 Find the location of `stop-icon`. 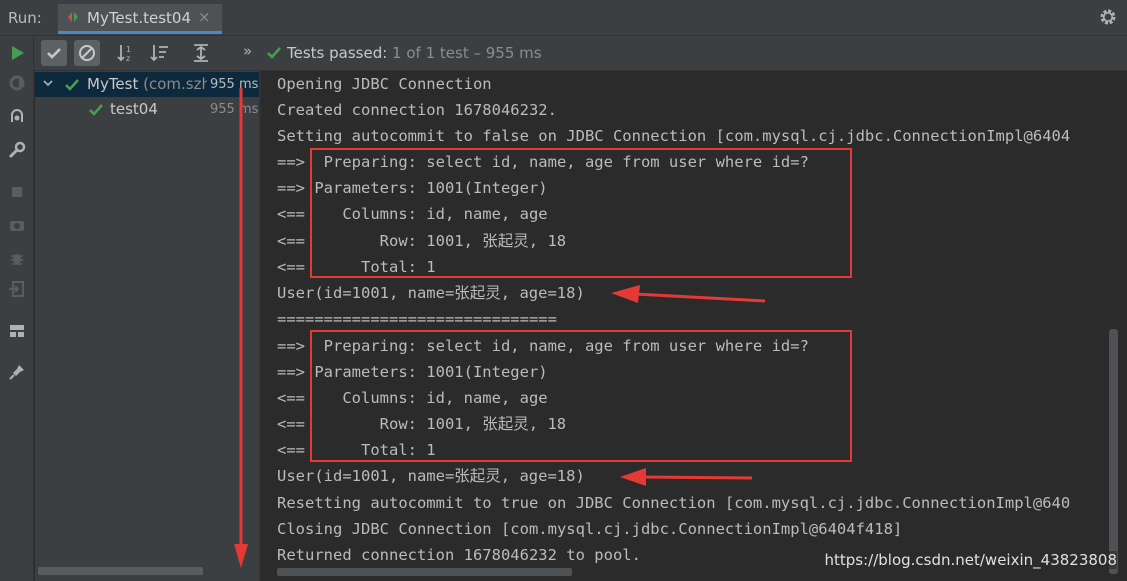

stop-icon is located at coordinates (17, 192).